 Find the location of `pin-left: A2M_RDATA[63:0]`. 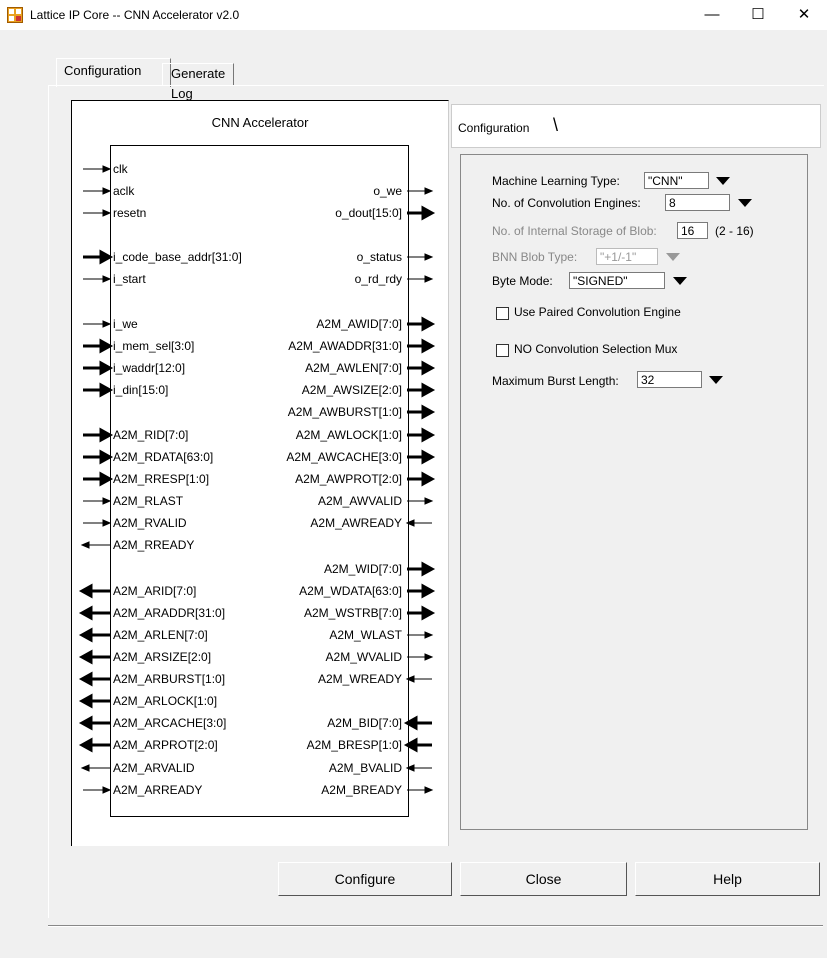

pin-left: A2M_RDATA[63:0] is located at coordinates (163, 457).